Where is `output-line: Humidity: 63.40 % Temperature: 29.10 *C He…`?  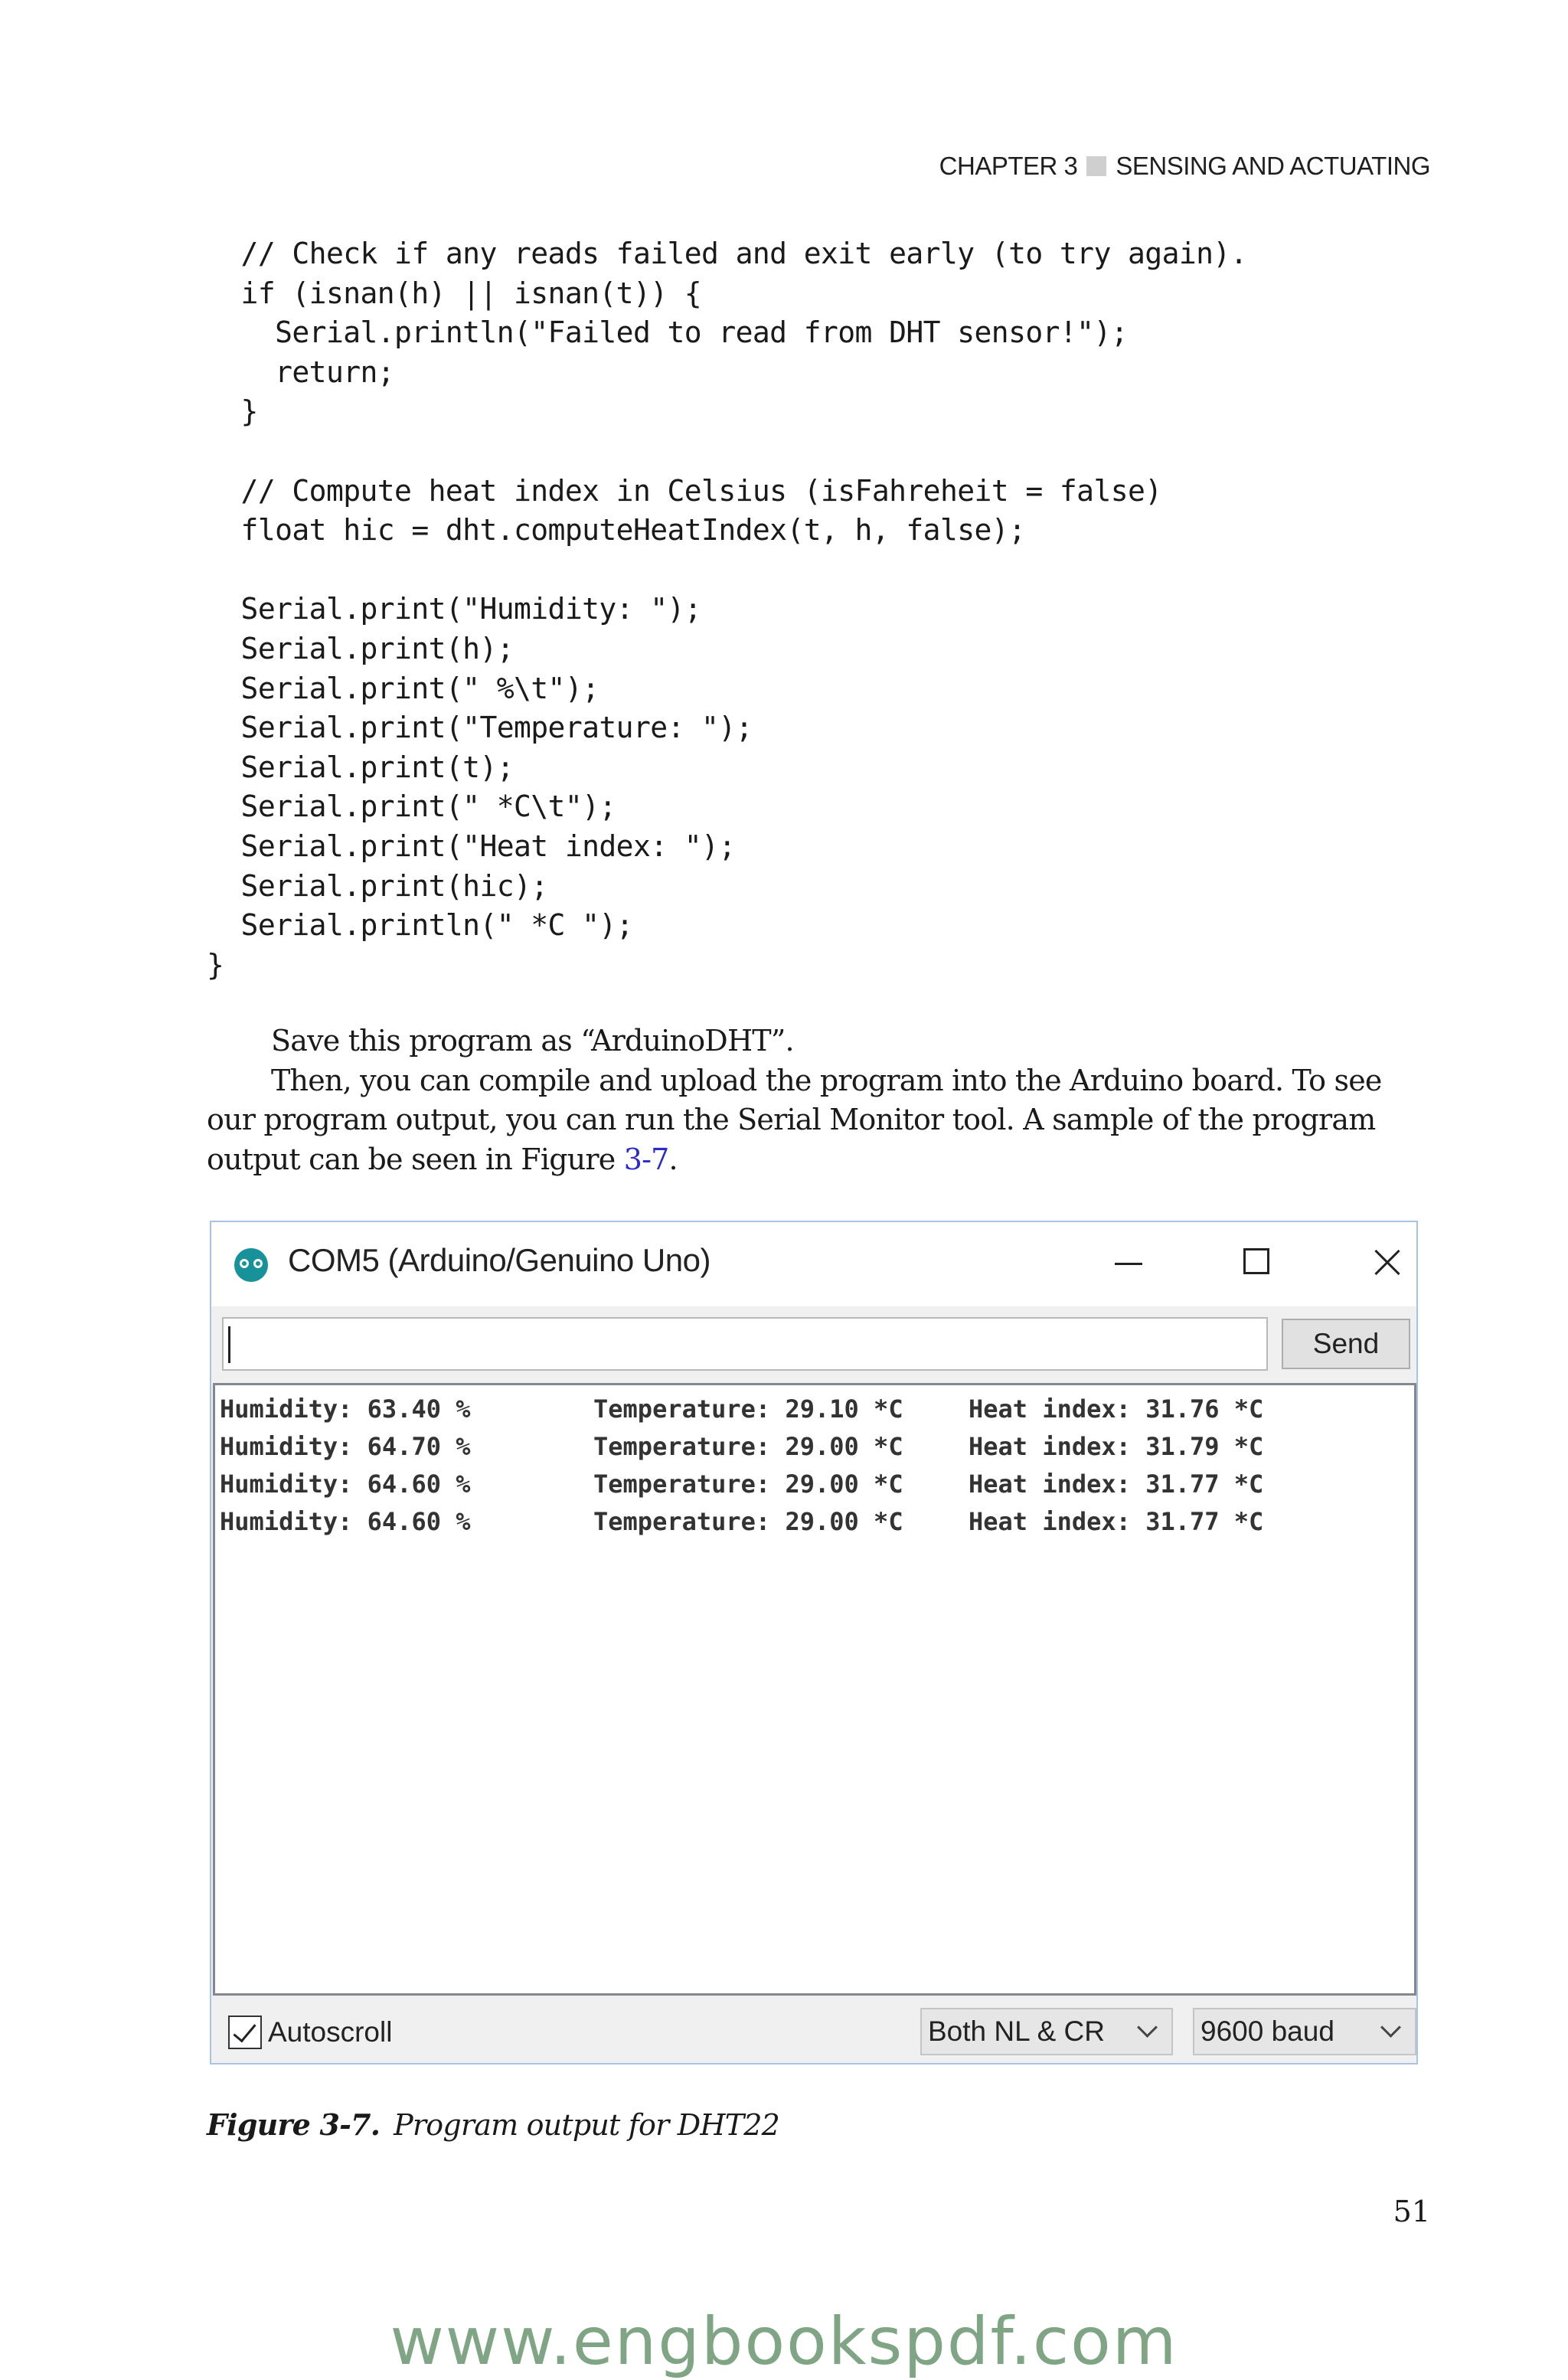
output-line: Humidity: 63.40 % Temperature: 29.10 *C He… is located at coordinates (814, 1407).